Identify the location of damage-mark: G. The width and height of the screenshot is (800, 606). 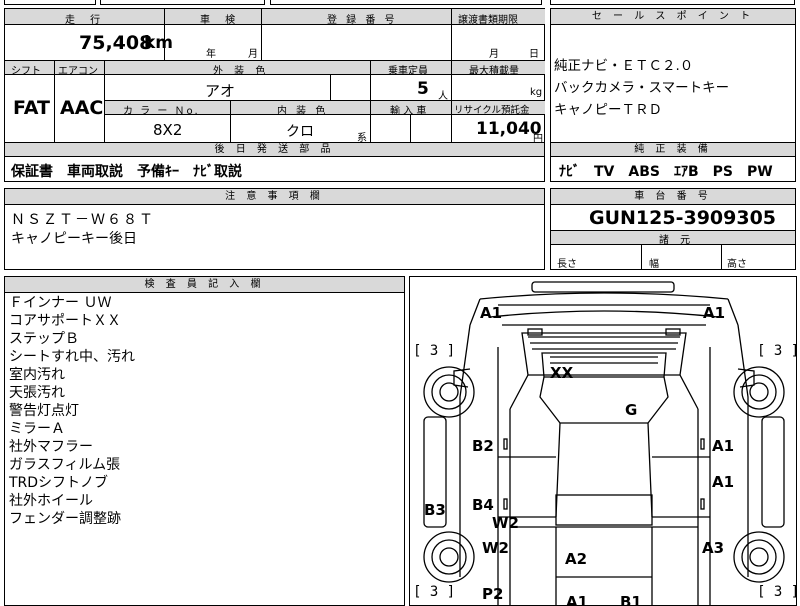
(631, 410).